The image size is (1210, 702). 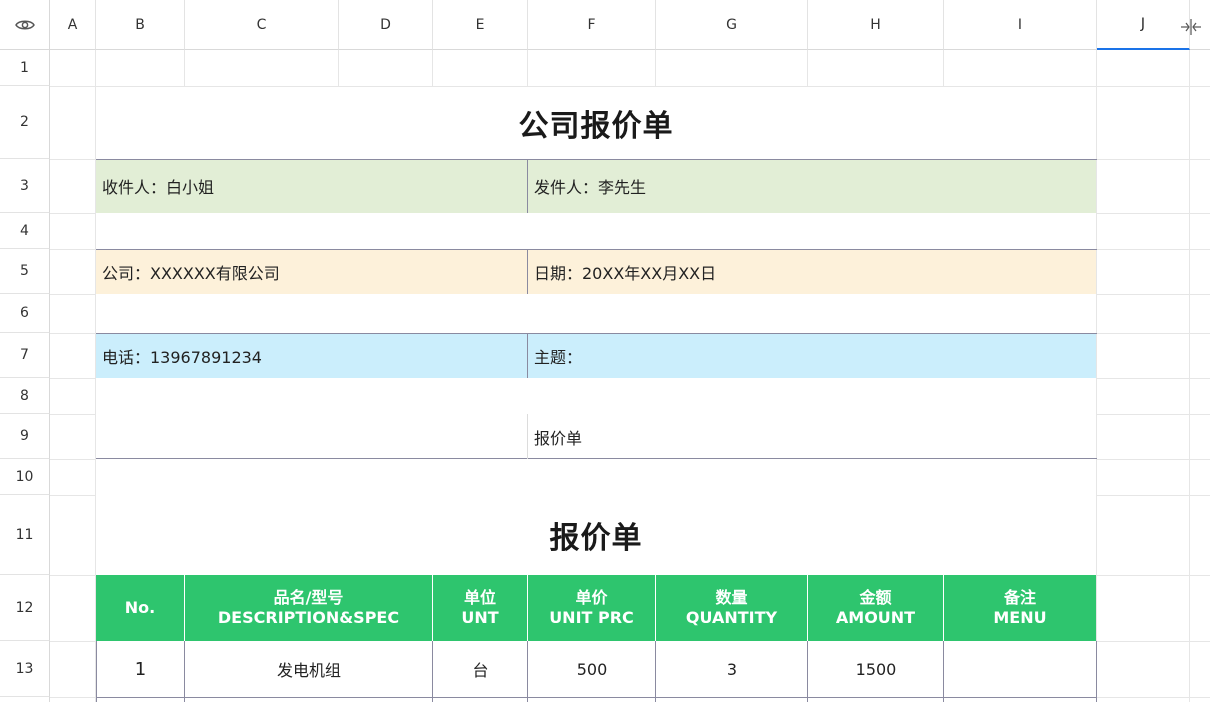 I want to click on table-header-description: 品名/型号 DESCRIPTION&SPEC, so click(x=309, y=608).